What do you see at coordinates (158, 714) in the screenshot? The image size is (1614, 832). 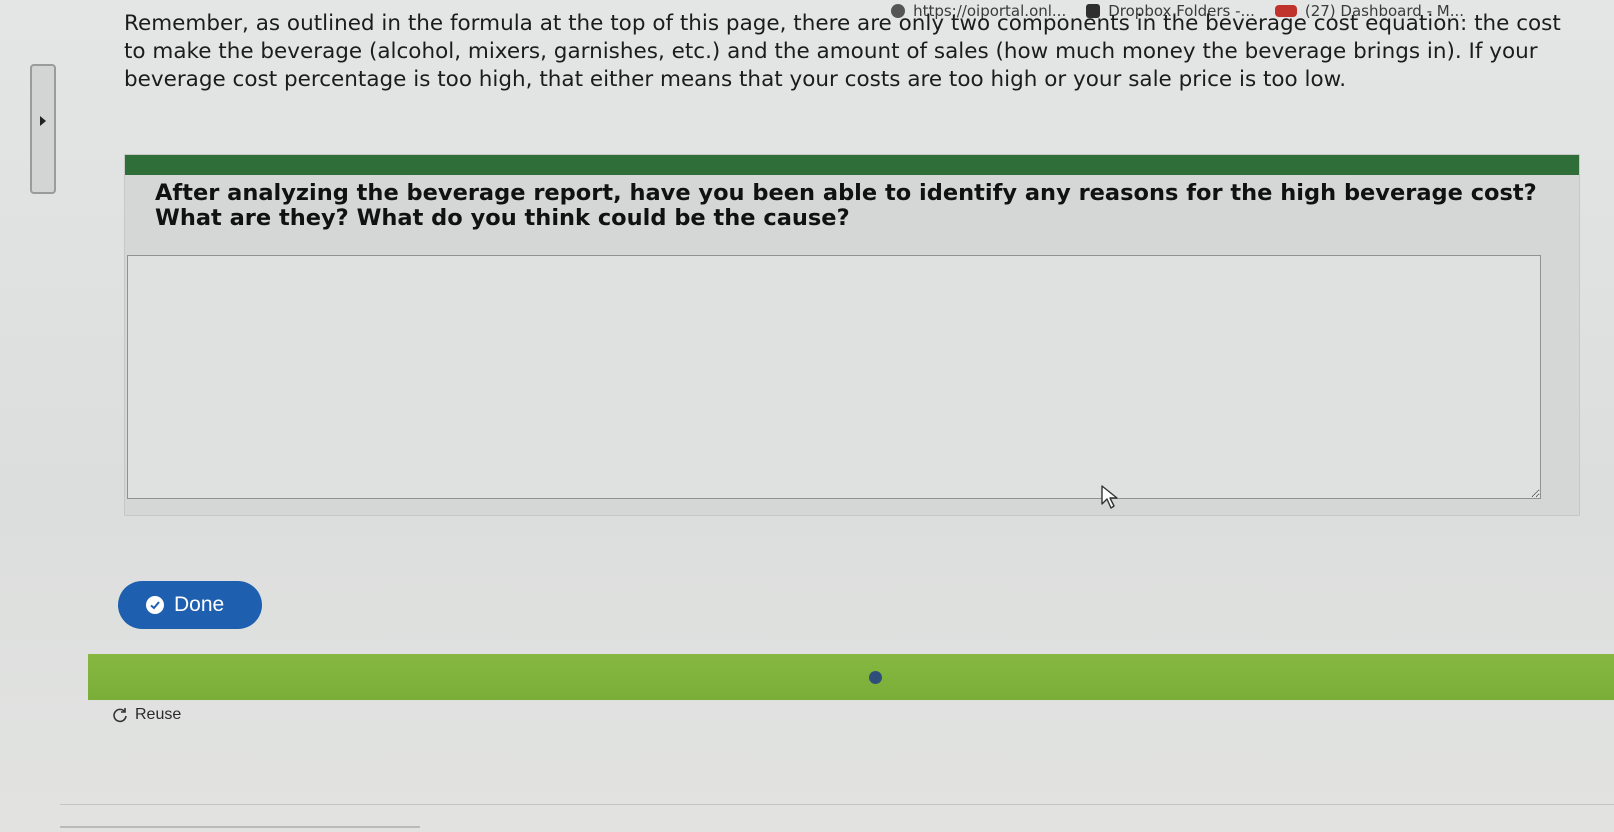 I see `reuse-label: Reuse` at bounding box center [158, 714].